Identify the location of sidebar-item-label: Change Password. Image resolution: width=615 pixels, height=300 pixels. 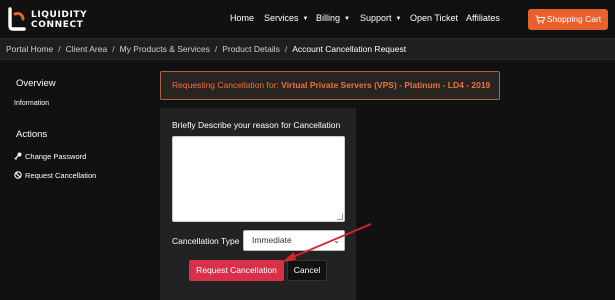
(56, 156).